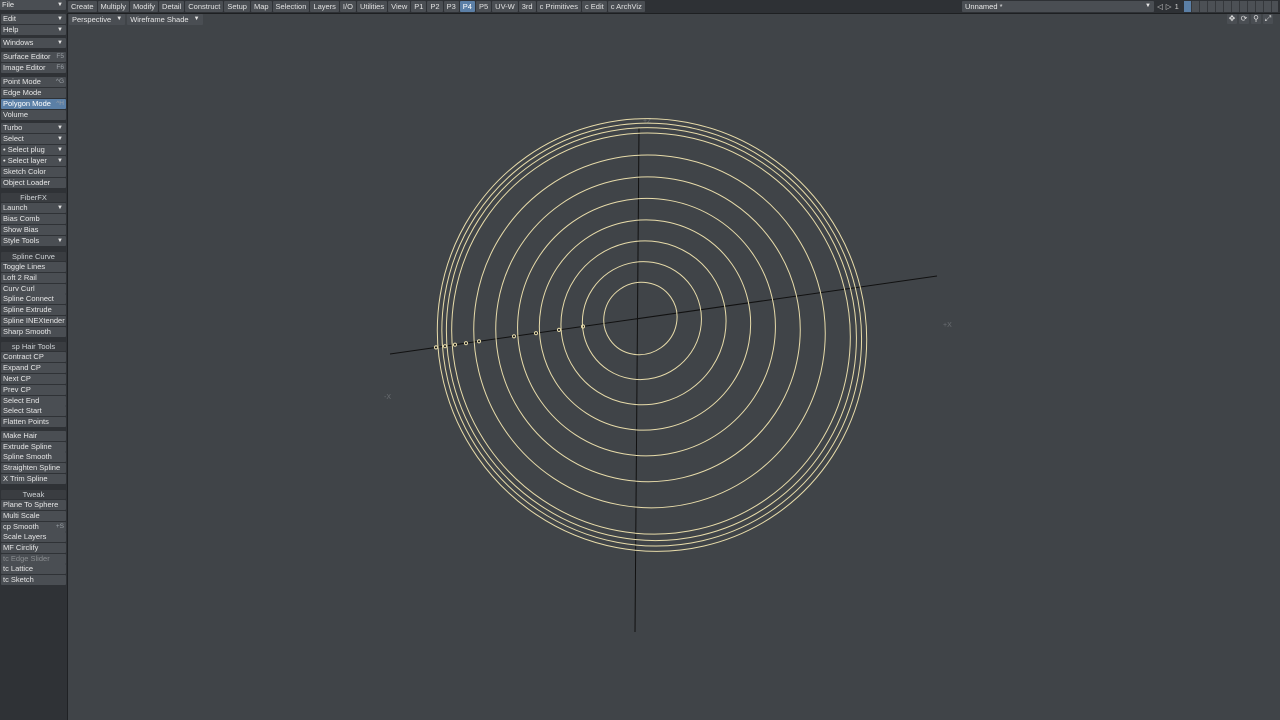 This screenshot has height=720, width=1280. Describe the element at coordinates (33, 390) in the screenshot. I see `prev-cp-button: Prev CP` at that location.